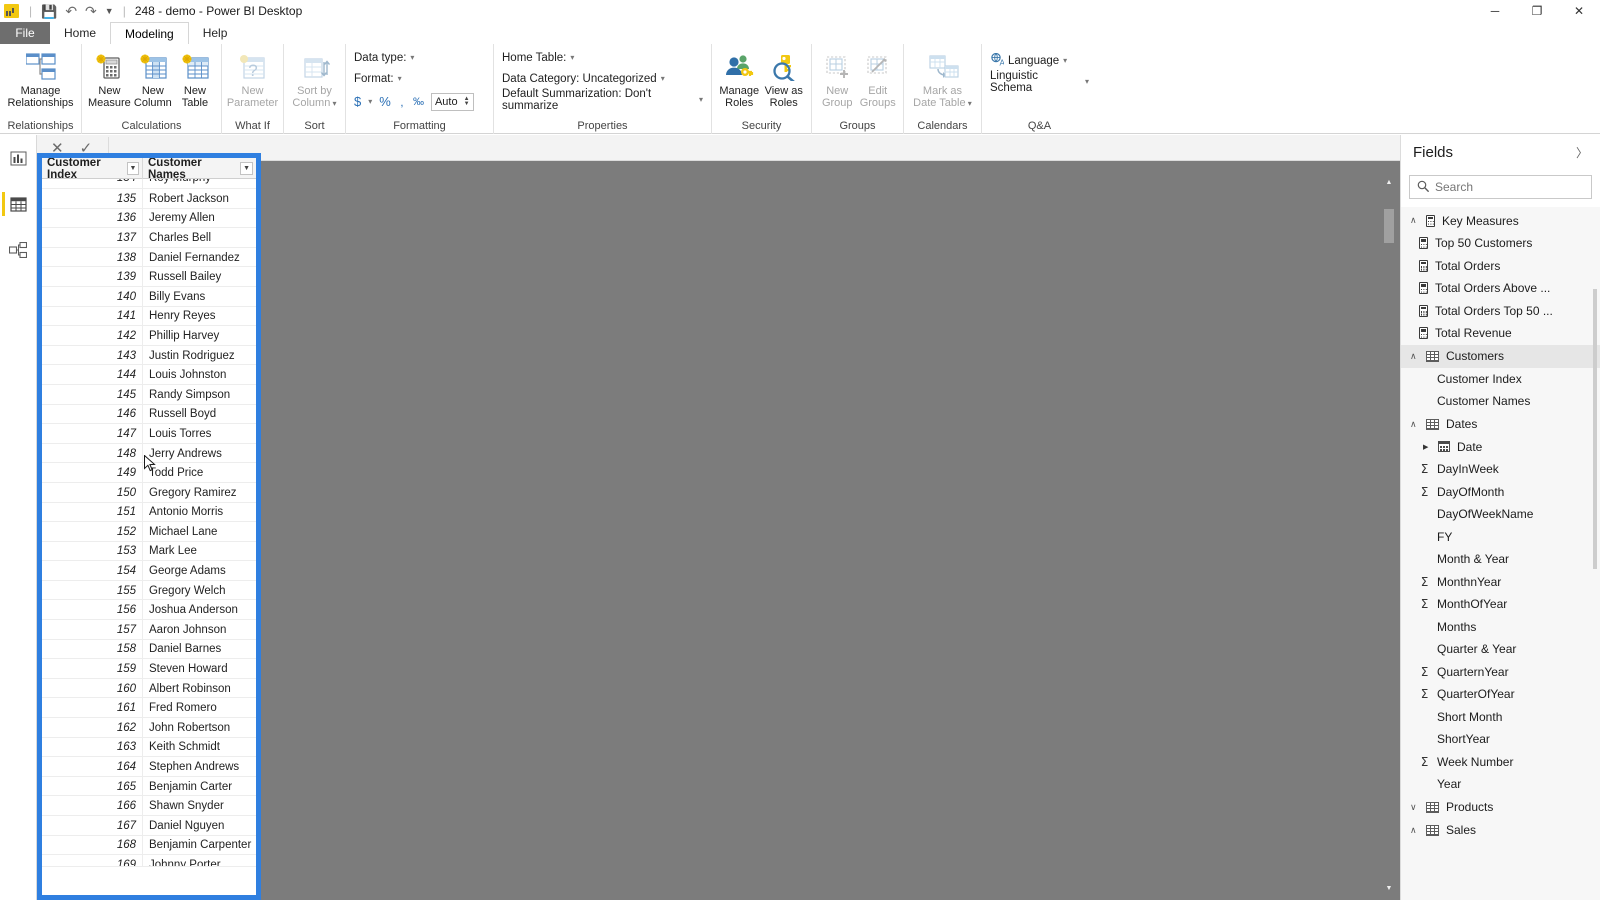  What do you see at coordinates (1579, 11) in the screenshot?
I see `close-button: ✕` at bounding box center [1579, 11].